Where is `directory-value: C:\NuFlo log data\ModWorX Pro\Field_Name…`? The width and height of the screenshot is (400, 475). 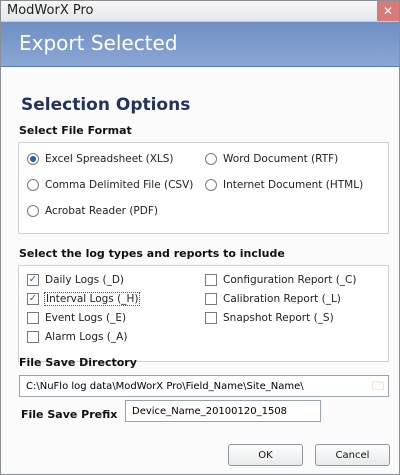
directory-value: C:\NuFlo log data\ModWorX Pro\Field_Name… is located at coordinates (165, 386).